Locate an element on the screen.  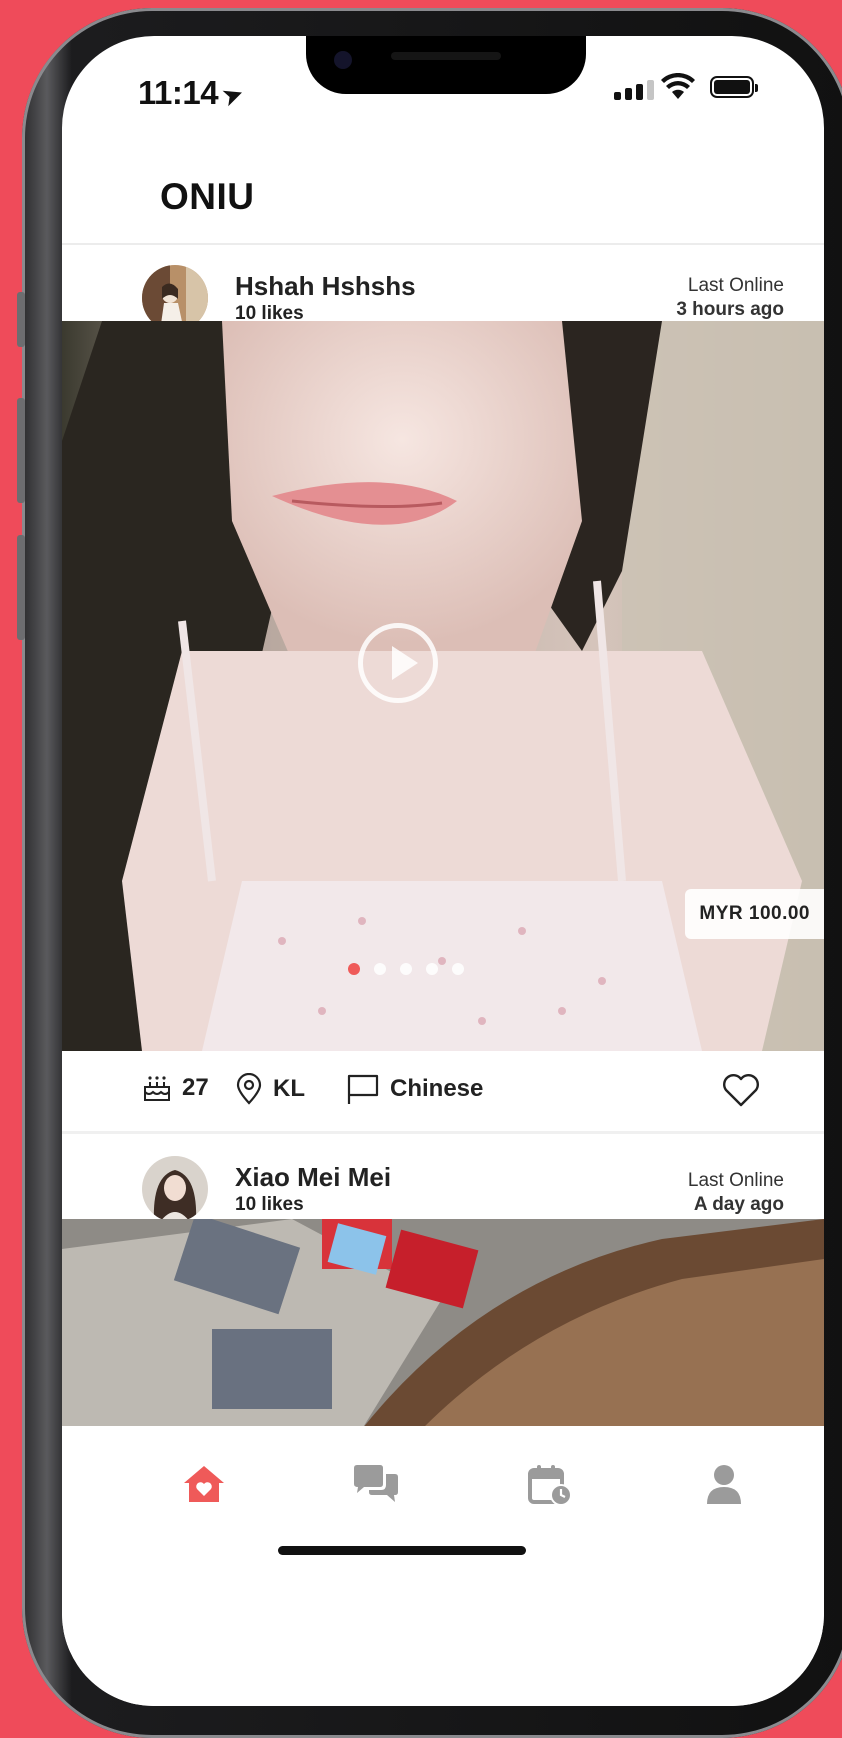
nav-home is located at coordinates (204, 1486).